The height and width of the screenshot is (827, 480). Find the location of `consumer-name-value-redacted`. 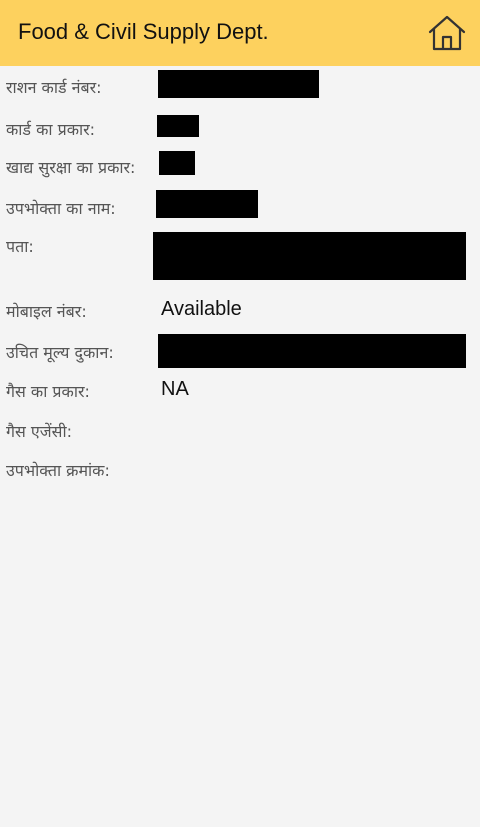

consumer-name-value-redacted is located at coordinates (207, 204).